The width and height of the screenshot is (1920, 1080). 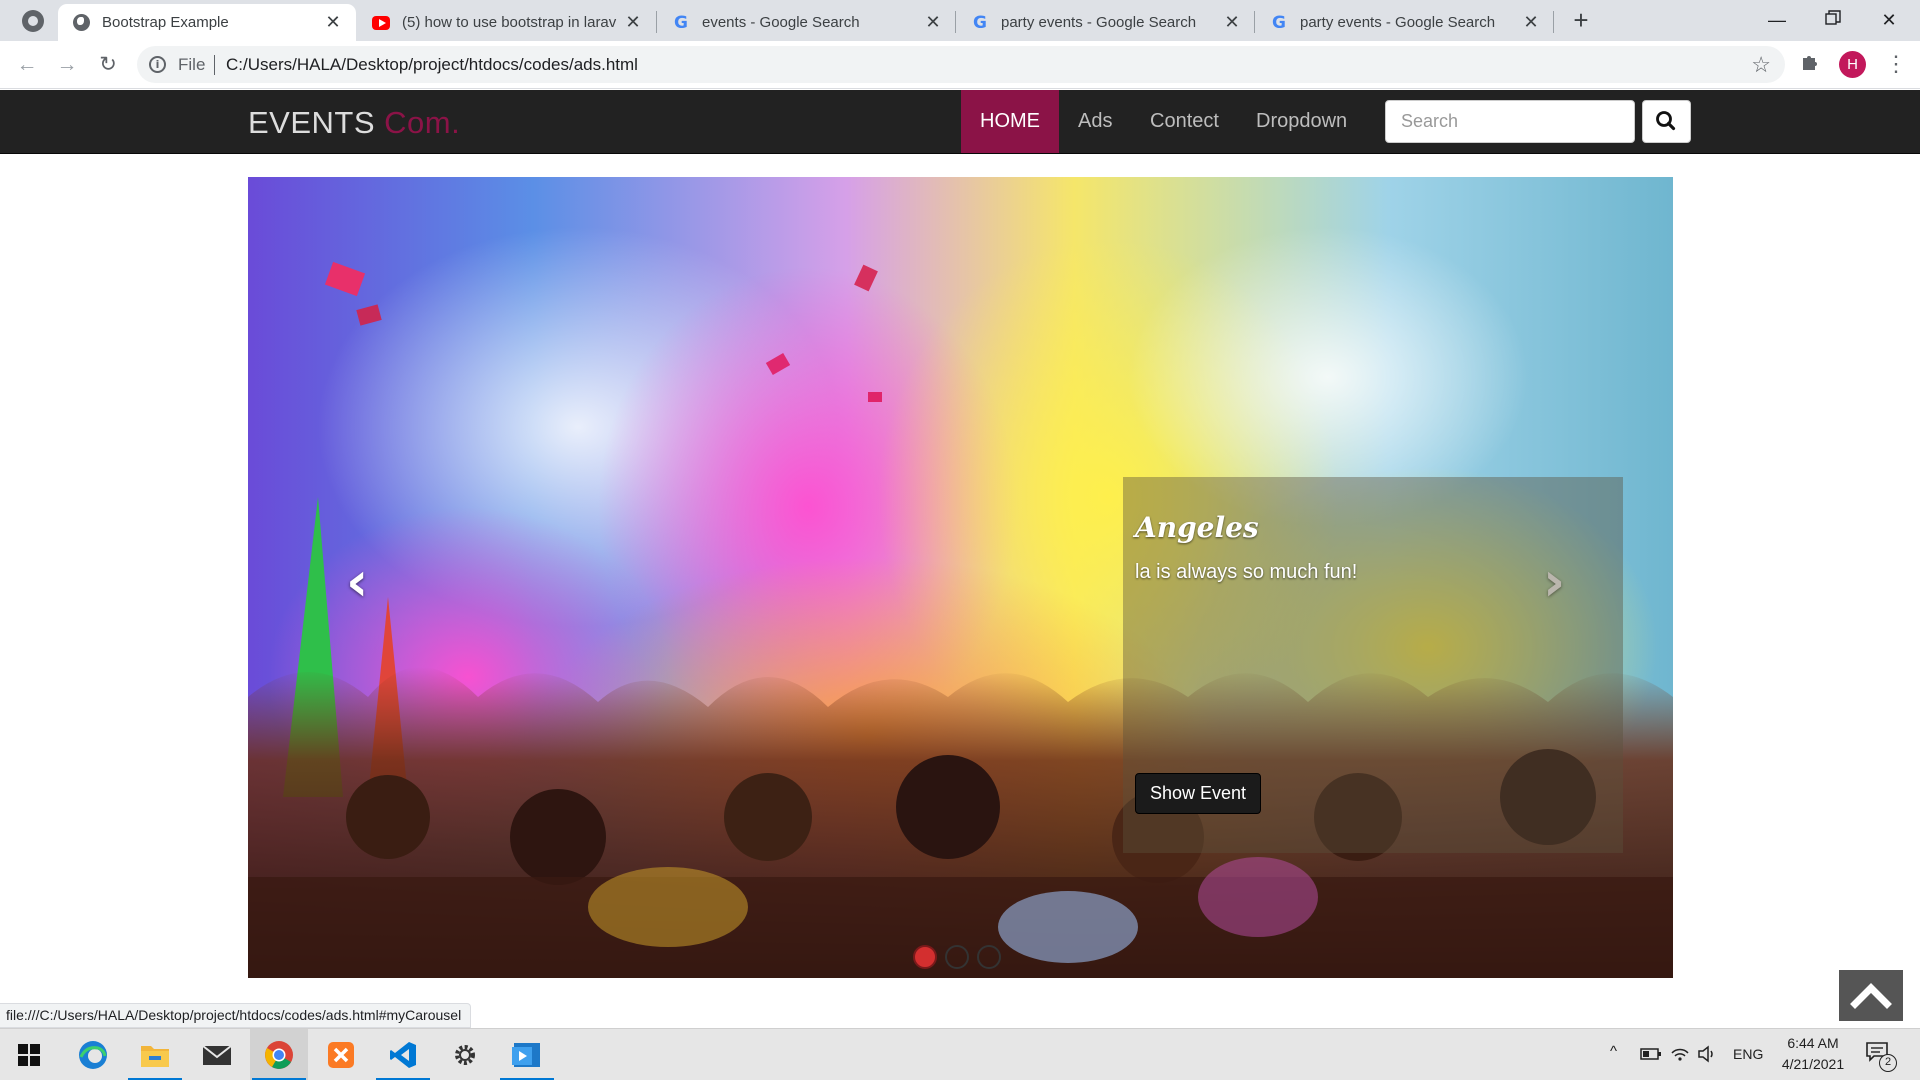 I want to click on site-info-icon: i, so click(x=157, y=64).